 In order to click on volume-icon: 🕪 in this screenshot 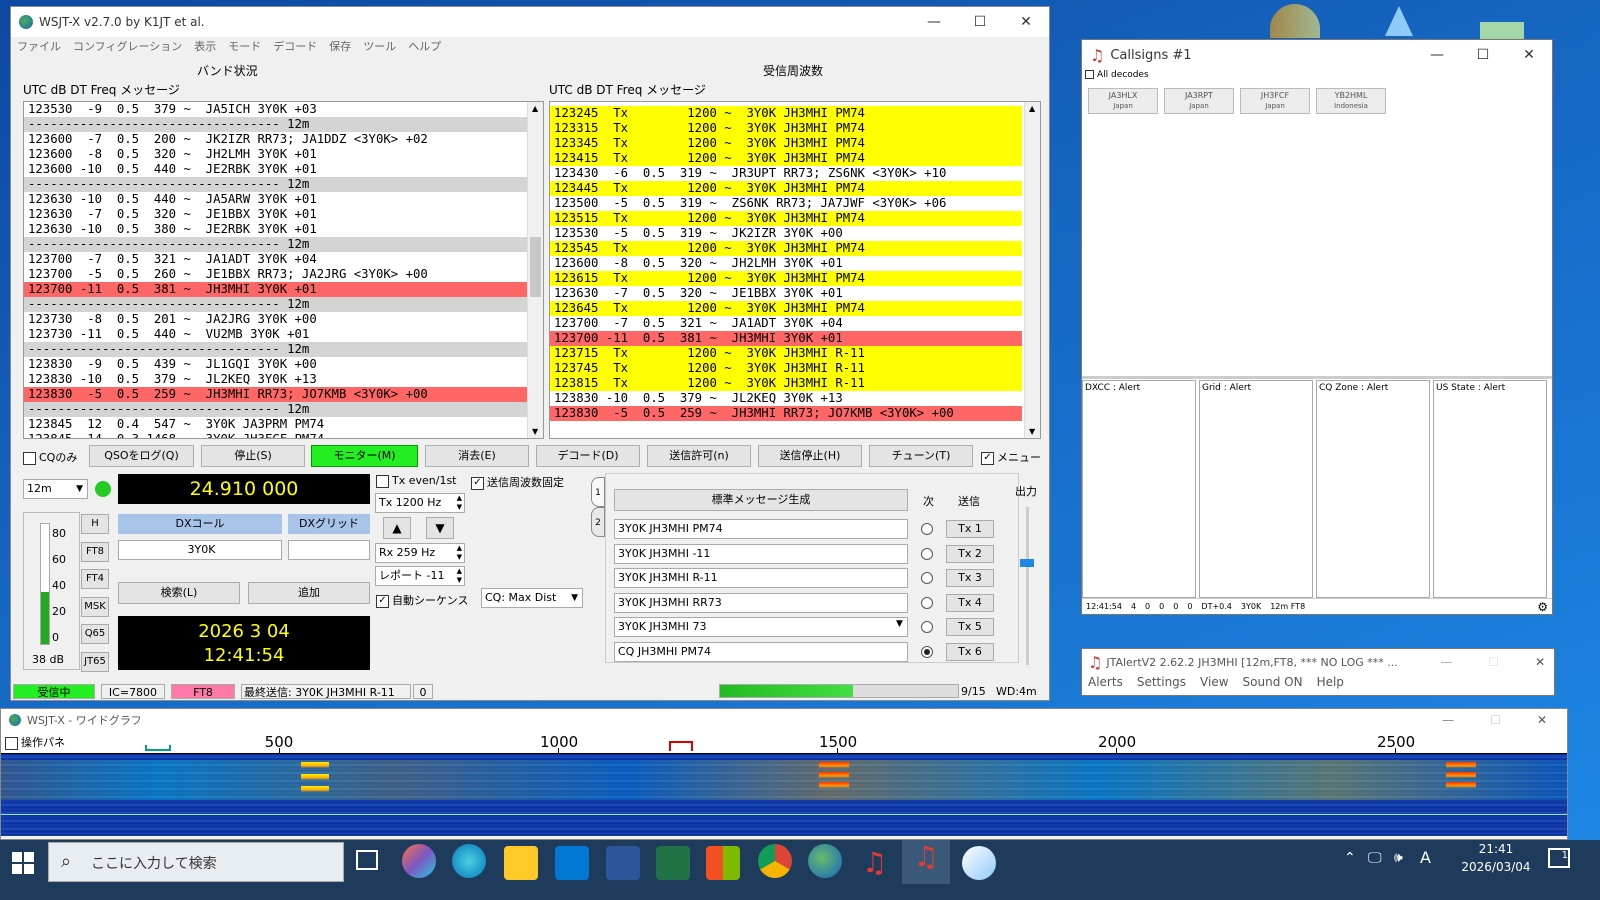, I will do `click(1398, 858)`.